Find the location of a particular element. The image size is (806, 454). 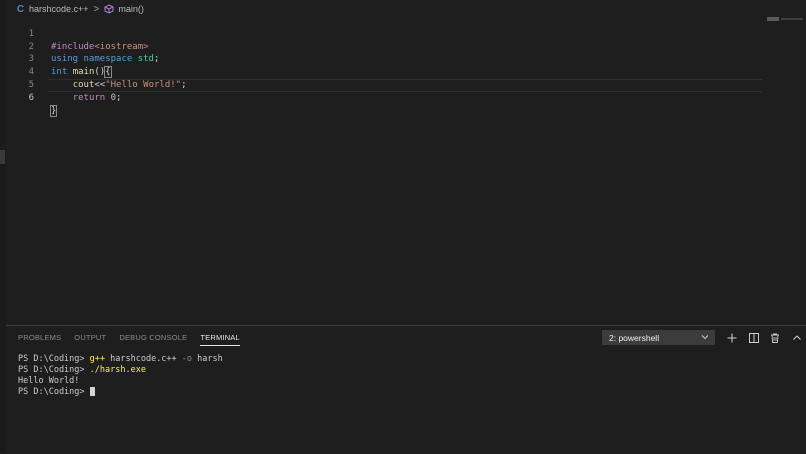

command-args: harsh is located at coordinates (207, 359).